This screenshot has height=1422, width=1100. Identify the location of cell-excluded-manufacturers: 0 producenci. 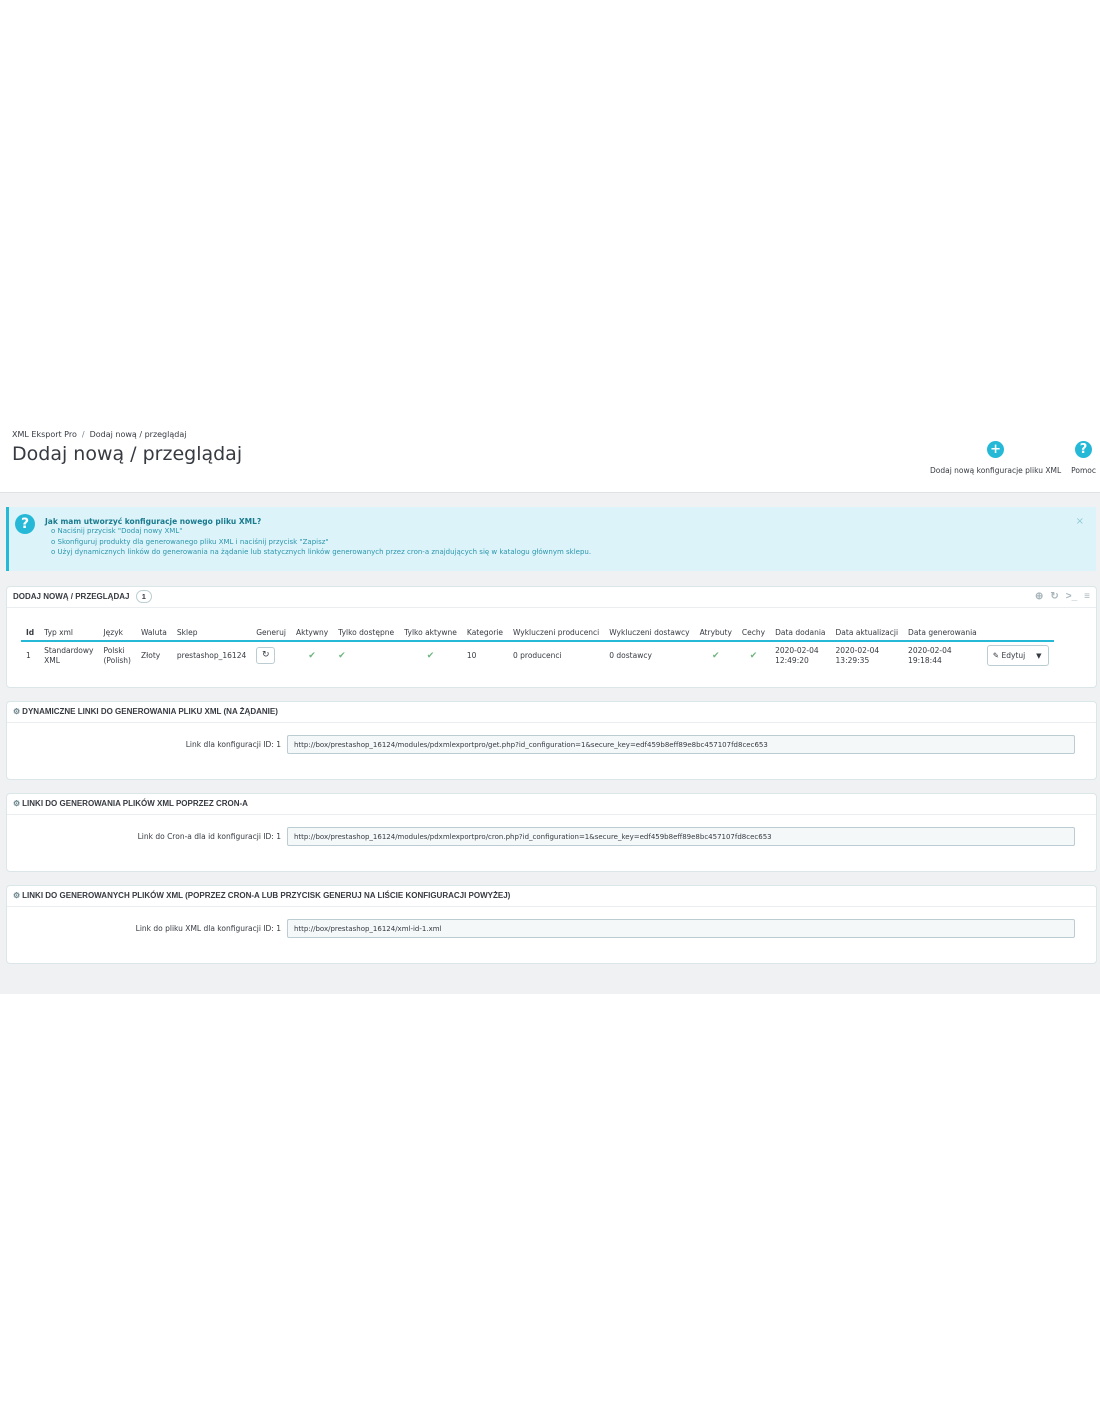
(537, 655).